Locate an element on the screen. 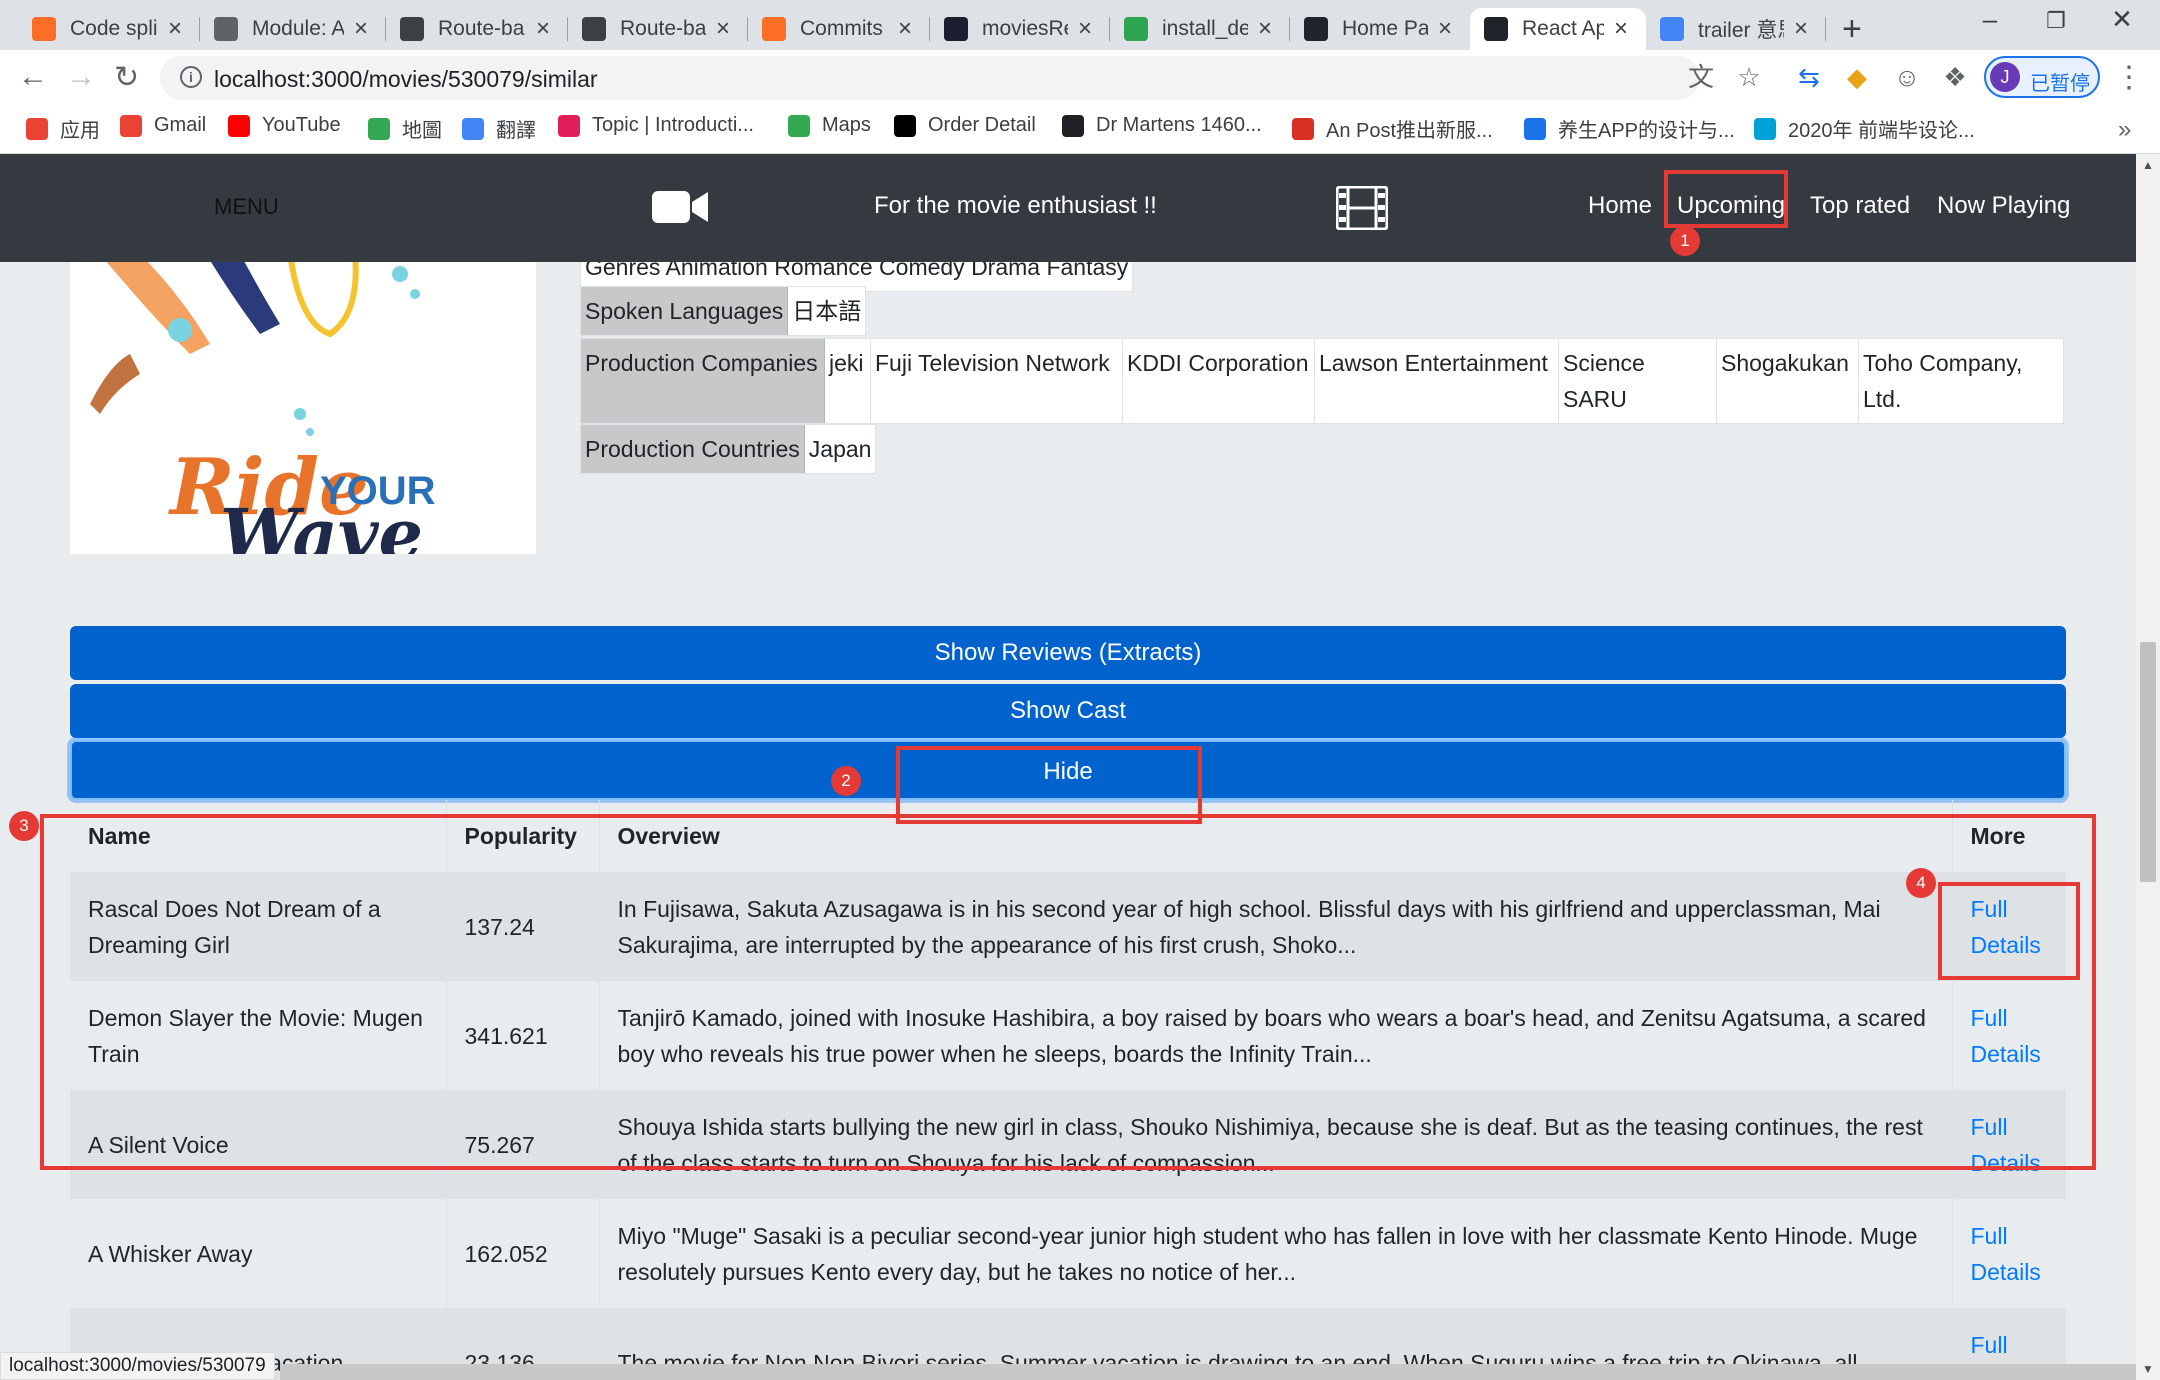 The height and width of the screenshot is (1380, 2160). vertical-scrollbar: ▲ ▼ is located at coordinates (2148, 767).